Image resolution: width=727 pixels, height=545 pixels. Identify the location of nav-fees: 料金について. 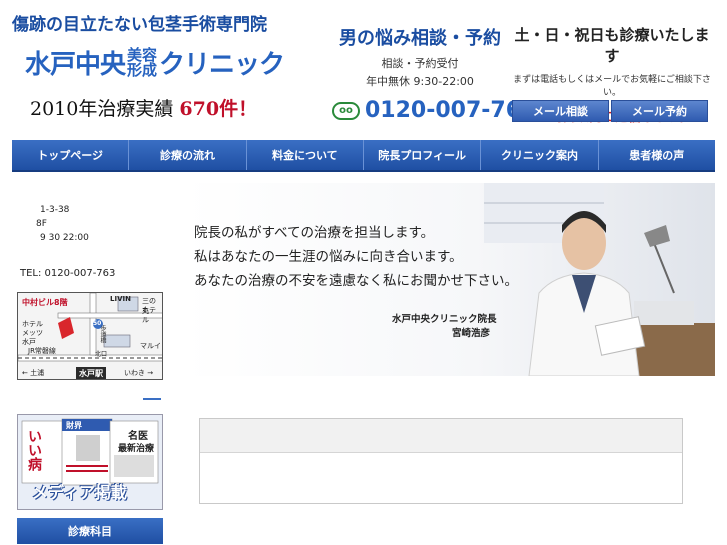
(305, 155).